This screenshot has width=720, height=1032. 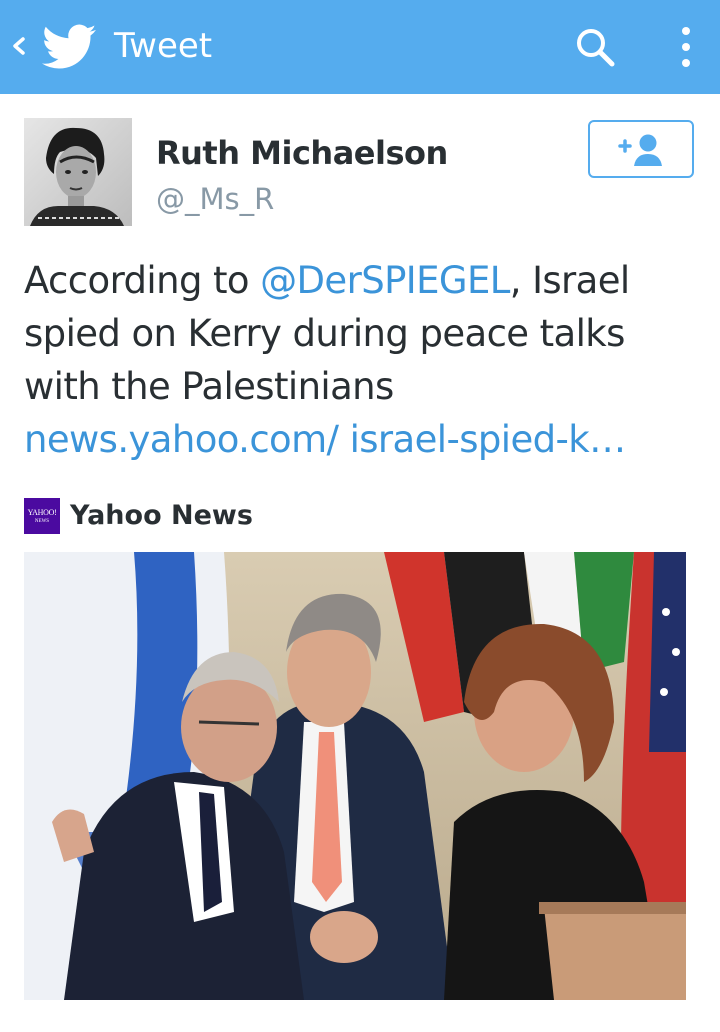 I want to click on yahoo-news-logo: YAHOO! NEWS, so click(x=42, y=516).